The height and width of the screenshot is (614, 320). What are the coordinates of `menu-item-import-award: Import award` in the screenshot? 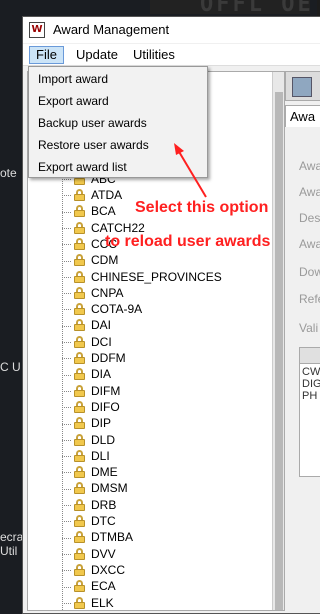 It's located at (118, 79).